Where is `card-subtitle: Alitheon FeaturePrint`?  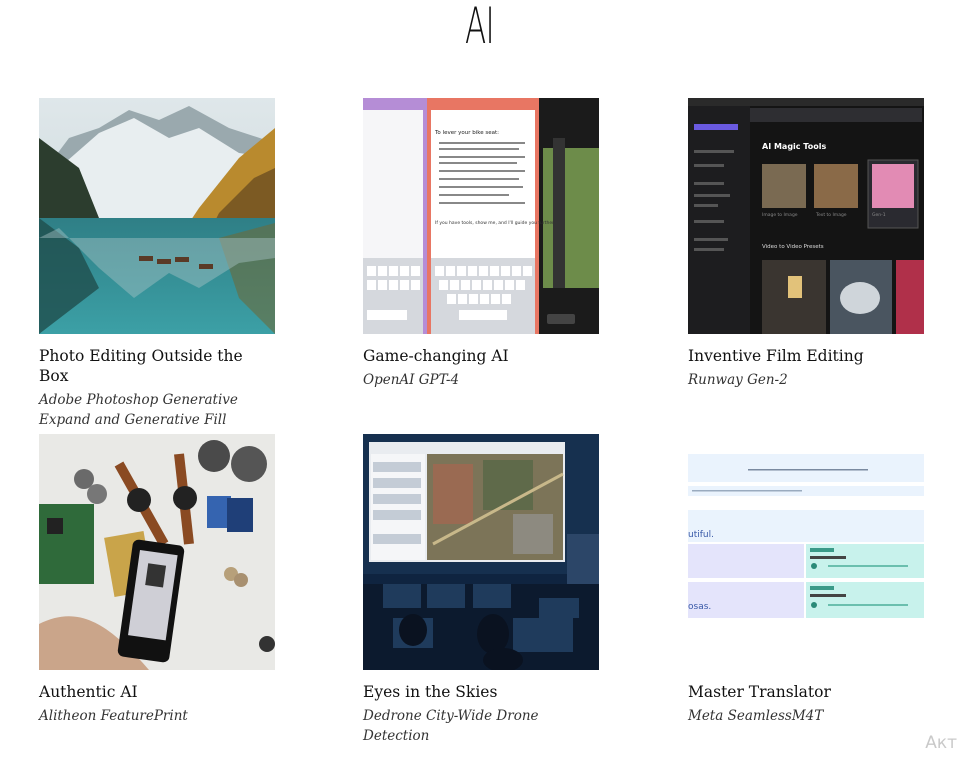
card-subtitle: Alitheon FeaturePrint is located at coordinates (113, 716).